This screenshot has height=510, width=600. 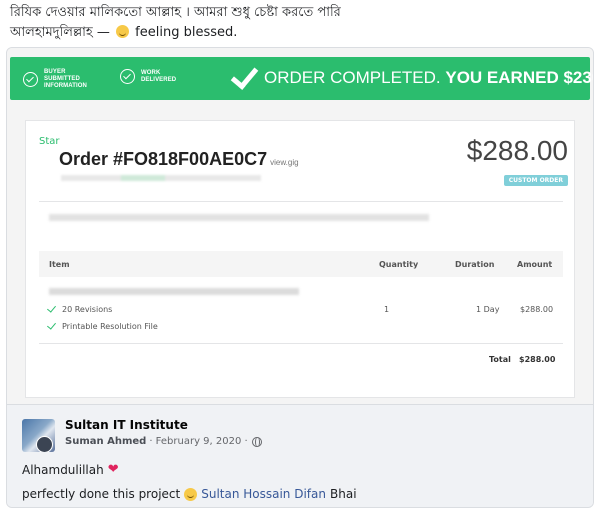 I want to click on group-avatar, so click(x=38, y=435).